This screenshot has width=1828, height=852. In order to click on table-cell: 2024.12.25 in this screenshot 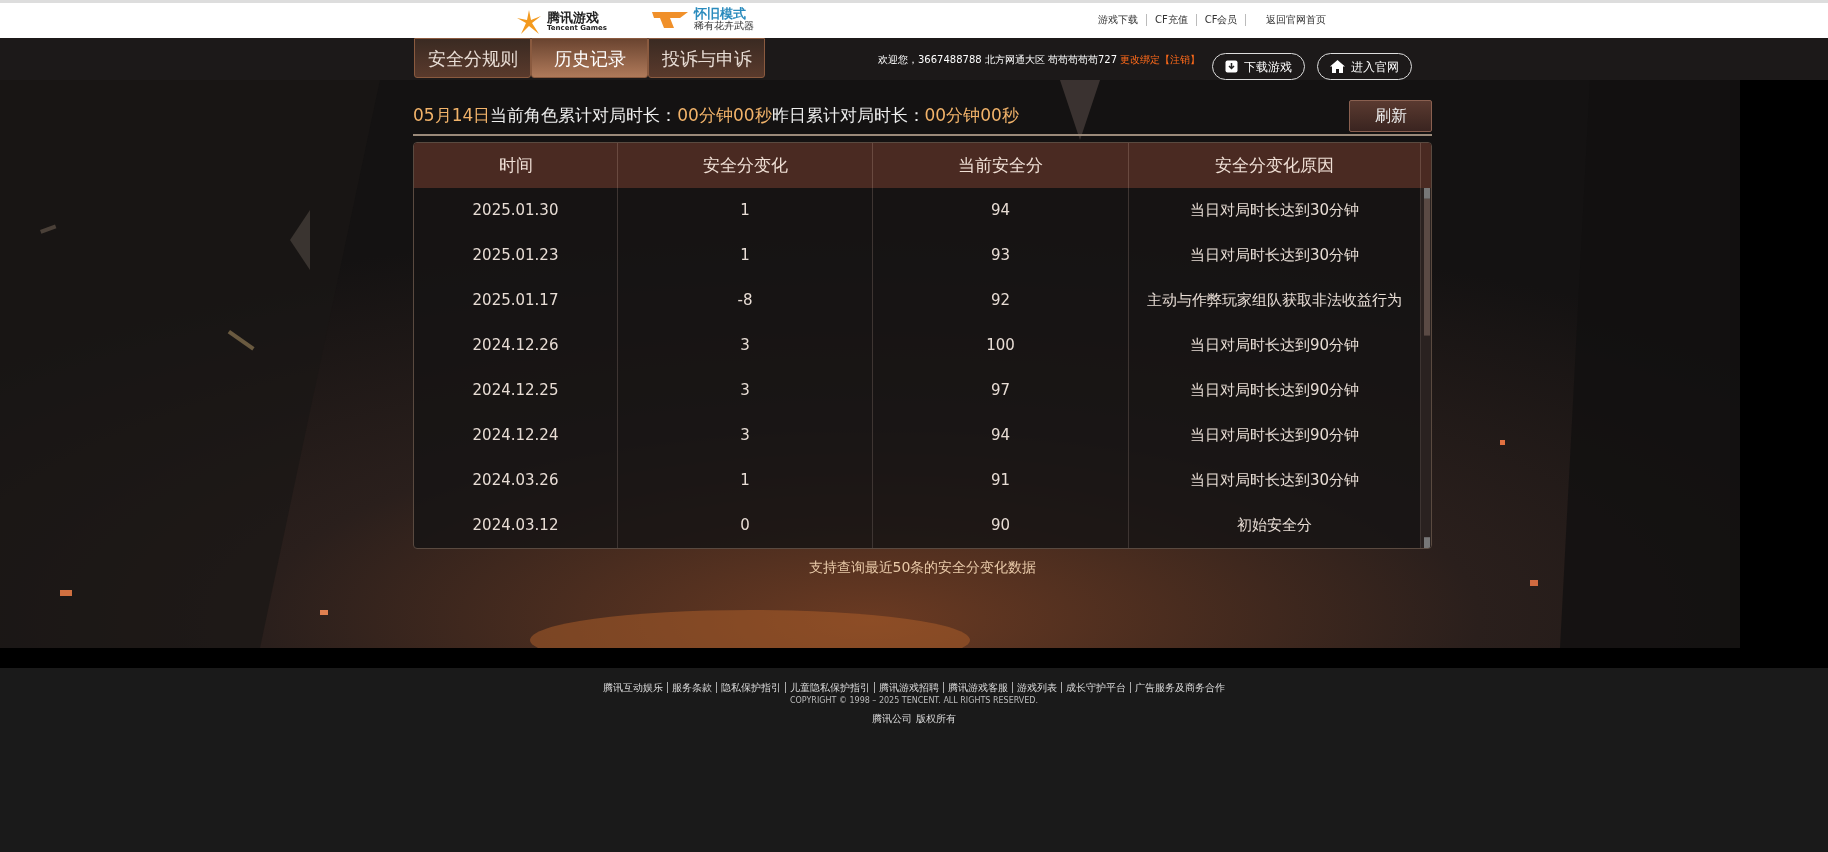, I will do `click(516, 390)`.